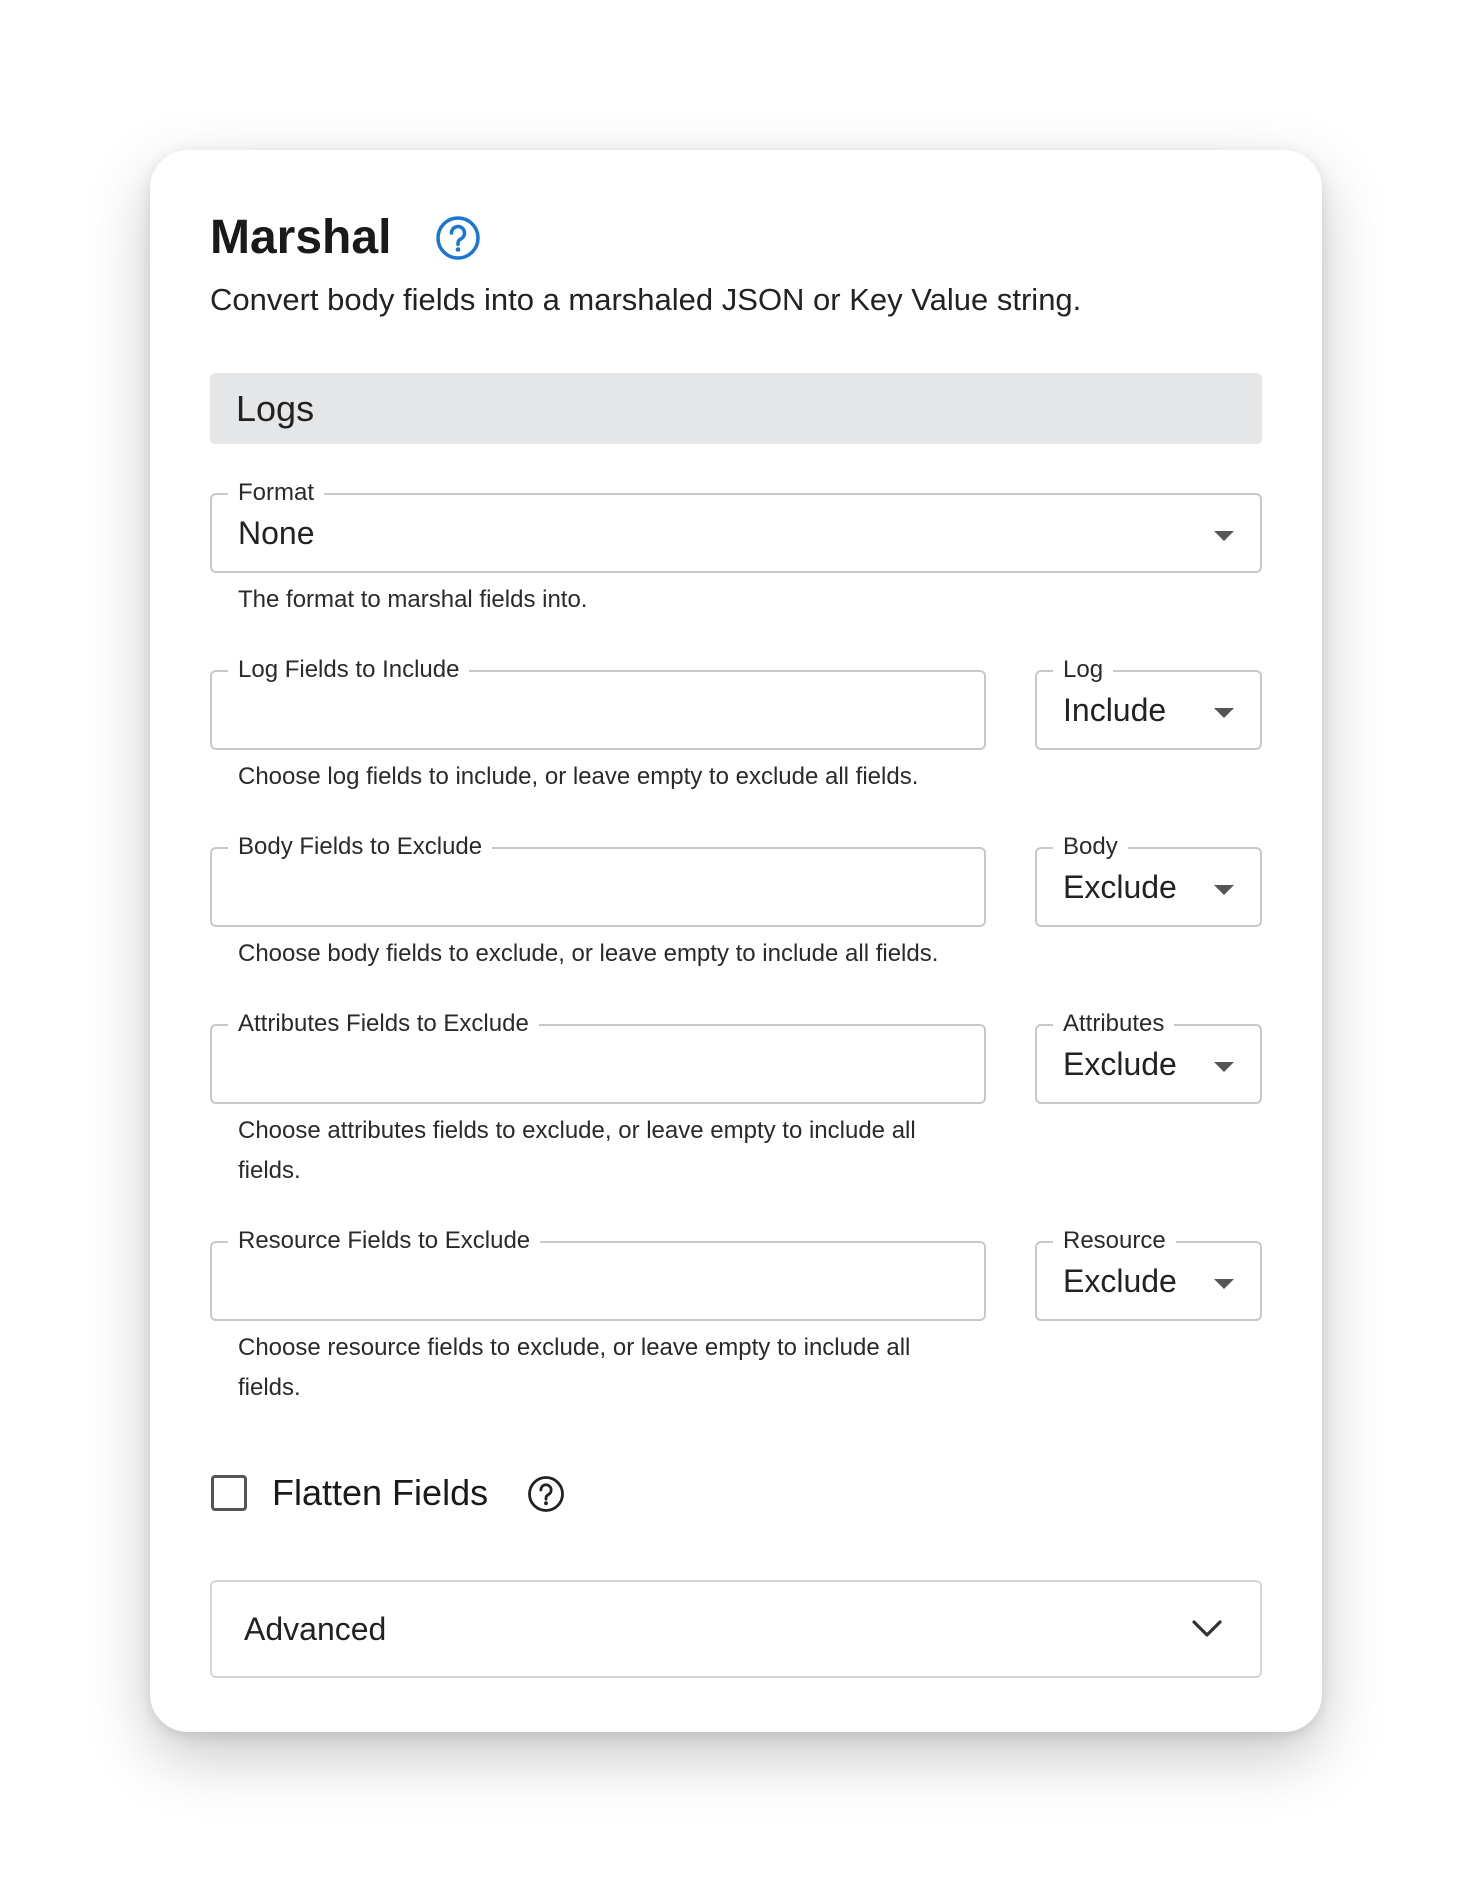  I want to click on body-fields-label: Body Fields to Exclude, so click(360, 847).